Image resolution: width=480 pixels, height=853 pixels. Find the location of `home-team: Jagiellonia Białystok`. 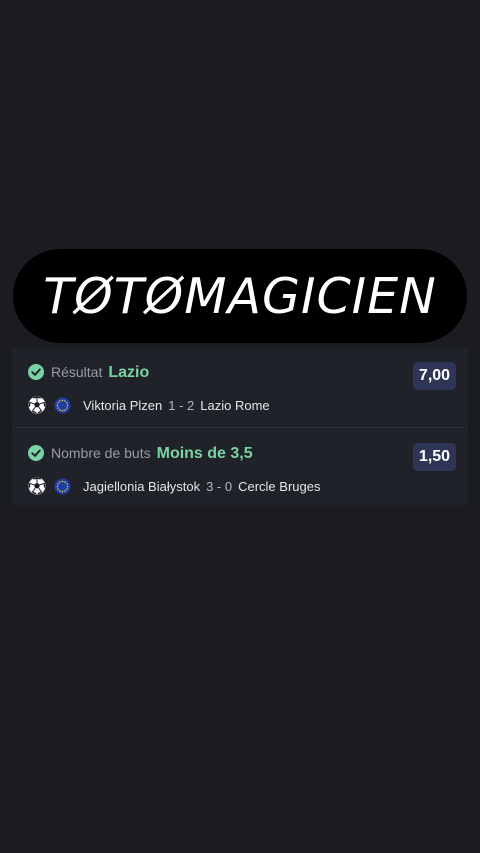

home-team: Jagiellonia Białystok is located at coordinates (142, 486).